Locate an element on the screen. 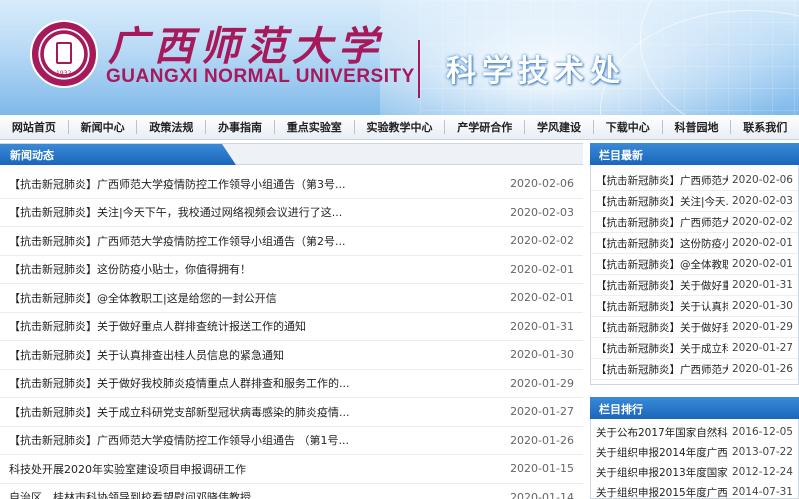 Image resolution: width=799 pixels, height=499 pixels. news-item-date: 2020-02-06 is located at coordinates (542, 184).